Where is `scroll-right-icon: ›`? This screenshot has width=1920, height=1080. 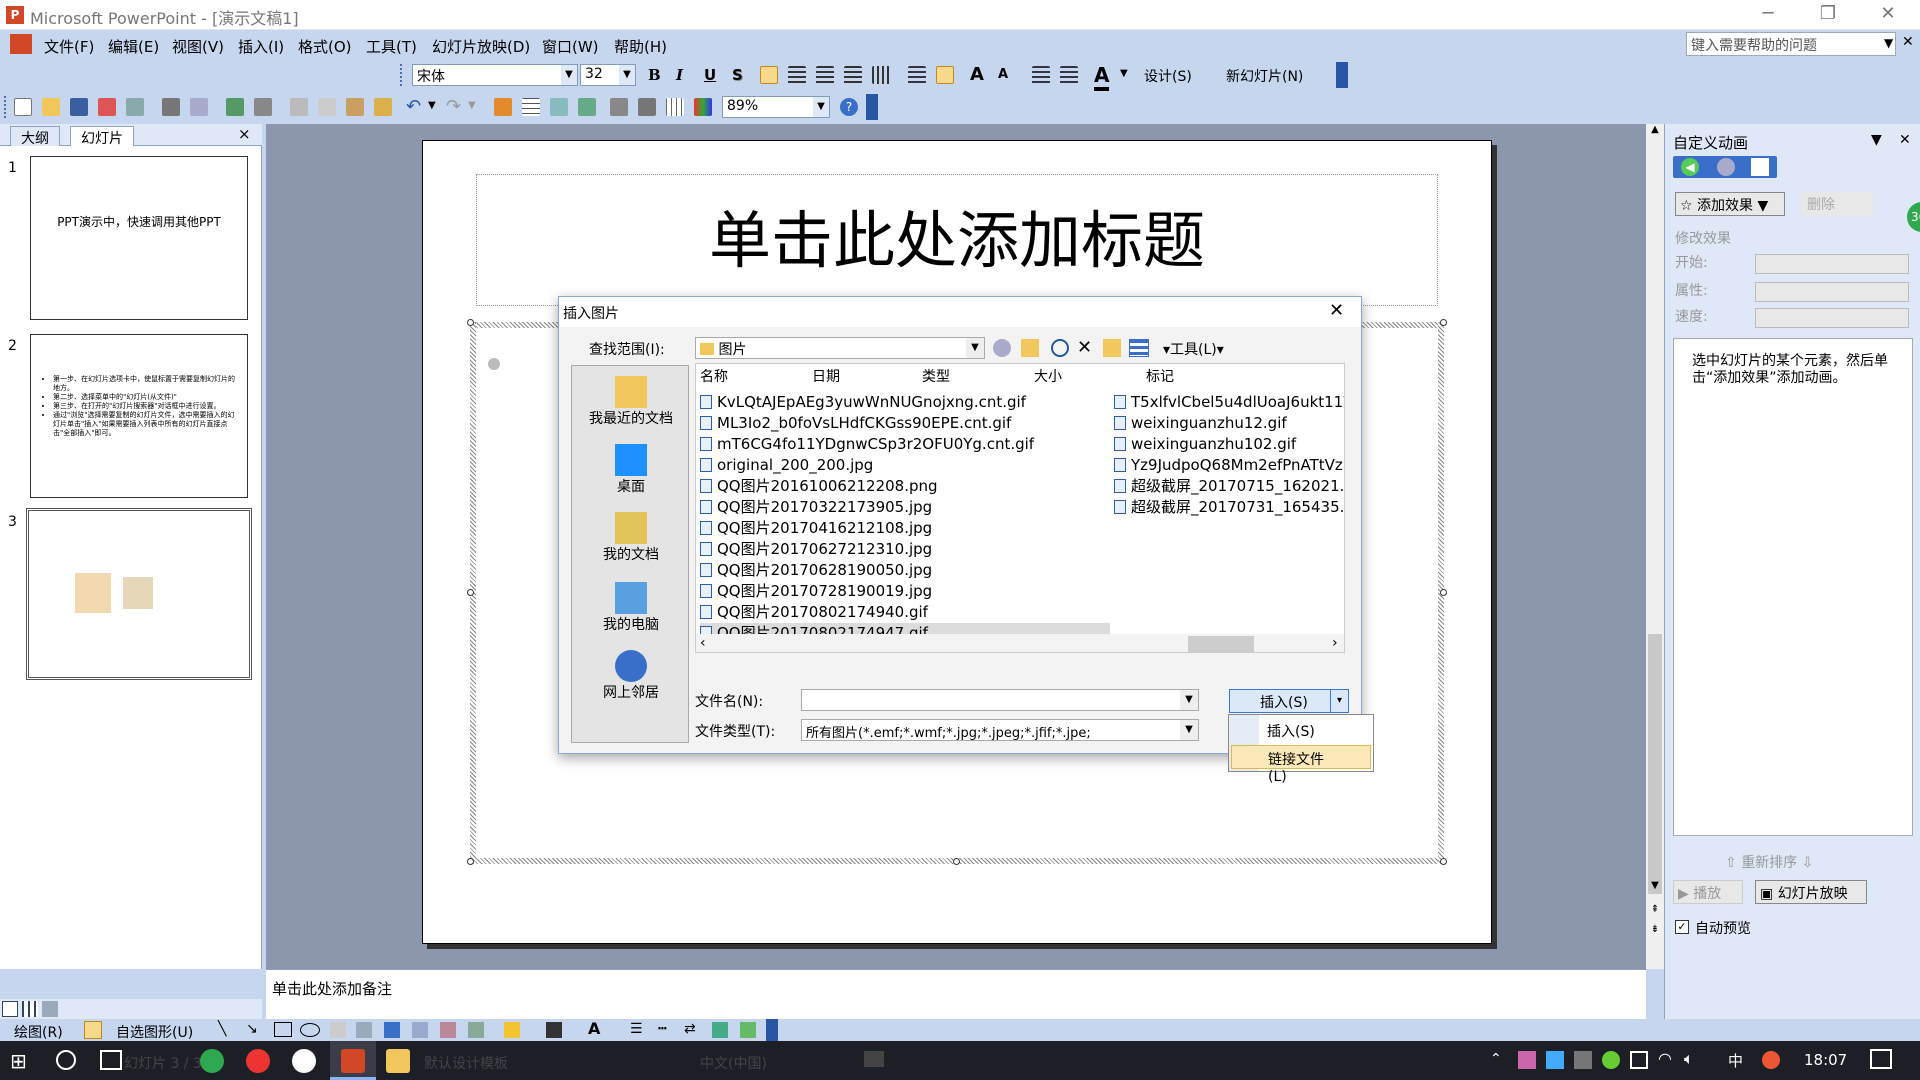
scroll-right-icon: › is located at coordinates (1335, 643).